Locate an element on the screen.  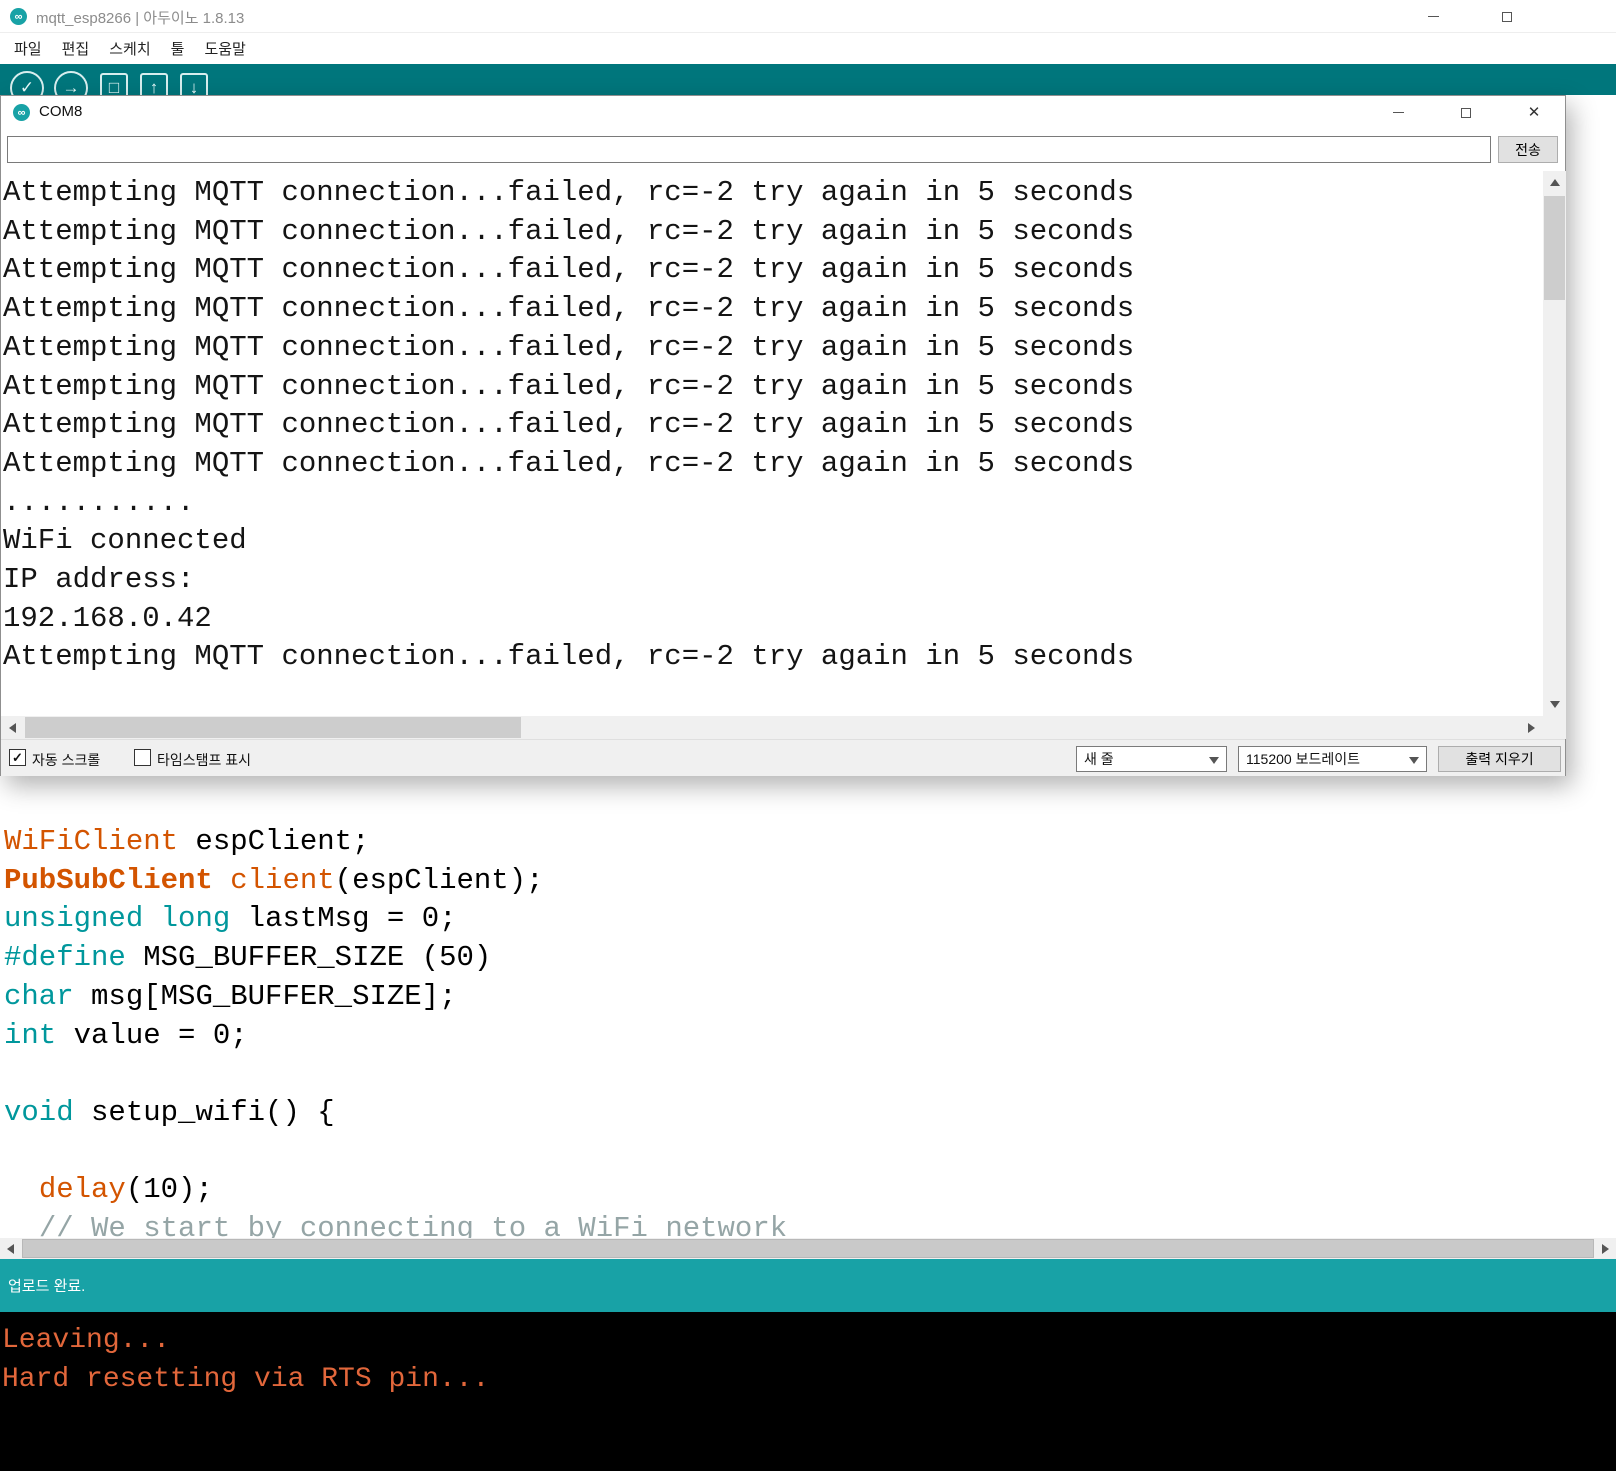
code-line: #define MSG_BUFFER_SIZE (50) is located at coordinates (248, 958).